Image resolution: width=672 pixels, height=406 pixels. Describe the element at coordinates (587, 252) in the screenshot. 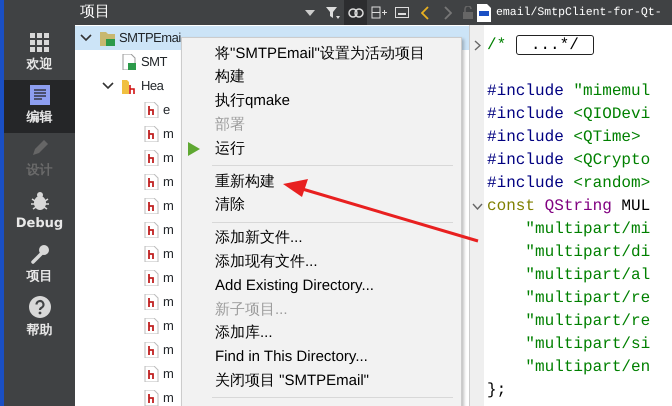

I see `code-line: "multipart/di` at that location.